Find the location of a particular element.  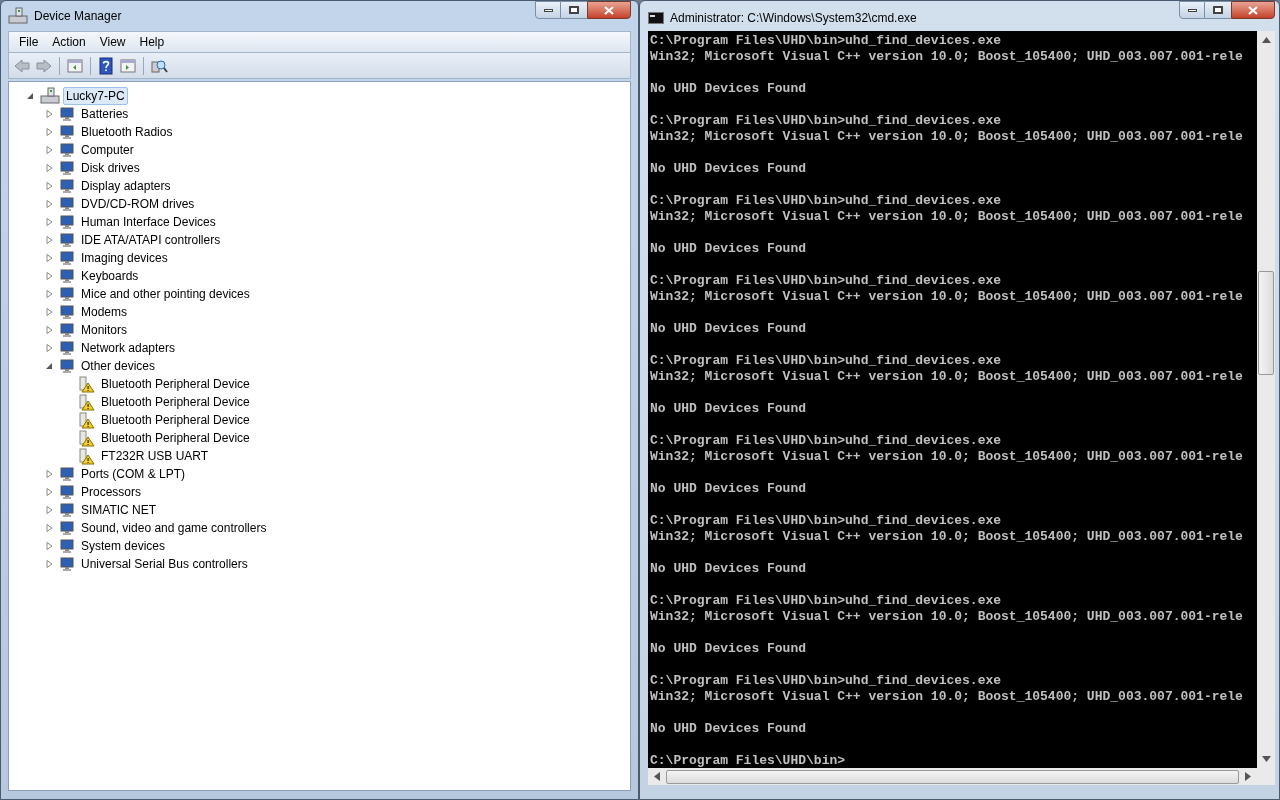

computer-icon is located at coordinates (18, 16).